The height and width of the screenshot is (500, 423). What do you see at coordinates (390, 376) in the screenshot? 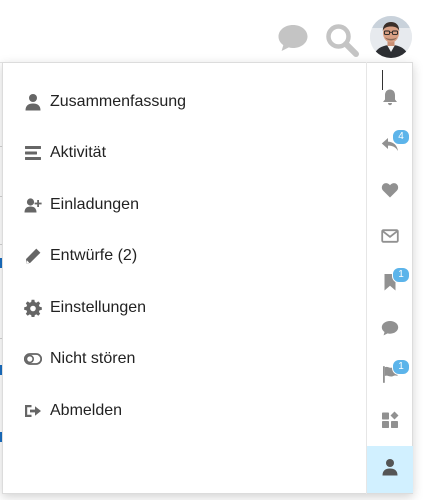
I see `rail-reviews: 1` at bounding box center [390, 376].